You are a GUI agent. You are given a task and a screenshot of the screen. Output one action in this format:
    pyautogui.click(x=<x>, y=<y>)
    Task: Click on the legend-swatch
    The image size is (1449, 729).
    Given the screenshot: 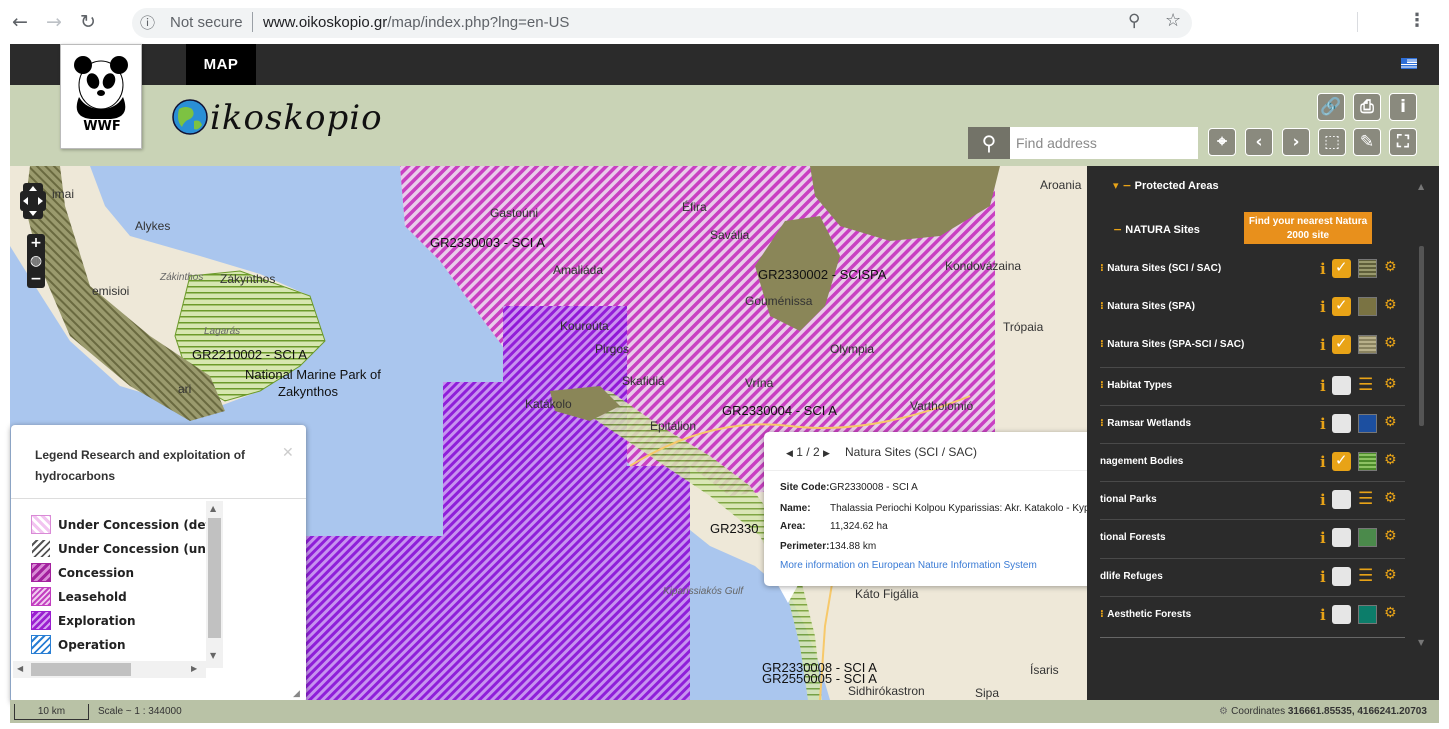 What is the action you would take?
    pyautogui.click(x=41, y=548)
    